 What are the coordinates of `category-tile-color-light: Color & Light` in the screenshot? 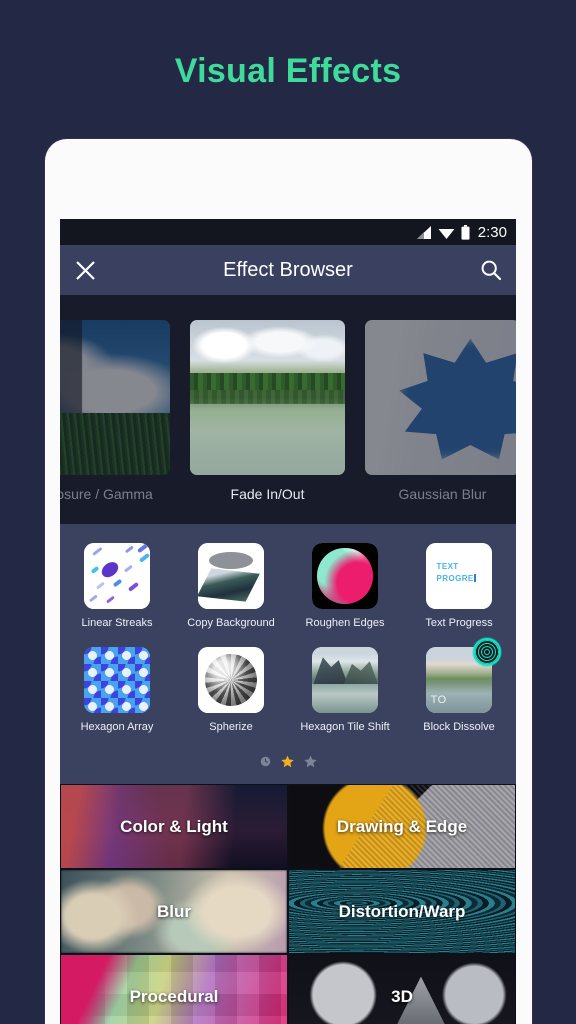 It's located at (174, 826).